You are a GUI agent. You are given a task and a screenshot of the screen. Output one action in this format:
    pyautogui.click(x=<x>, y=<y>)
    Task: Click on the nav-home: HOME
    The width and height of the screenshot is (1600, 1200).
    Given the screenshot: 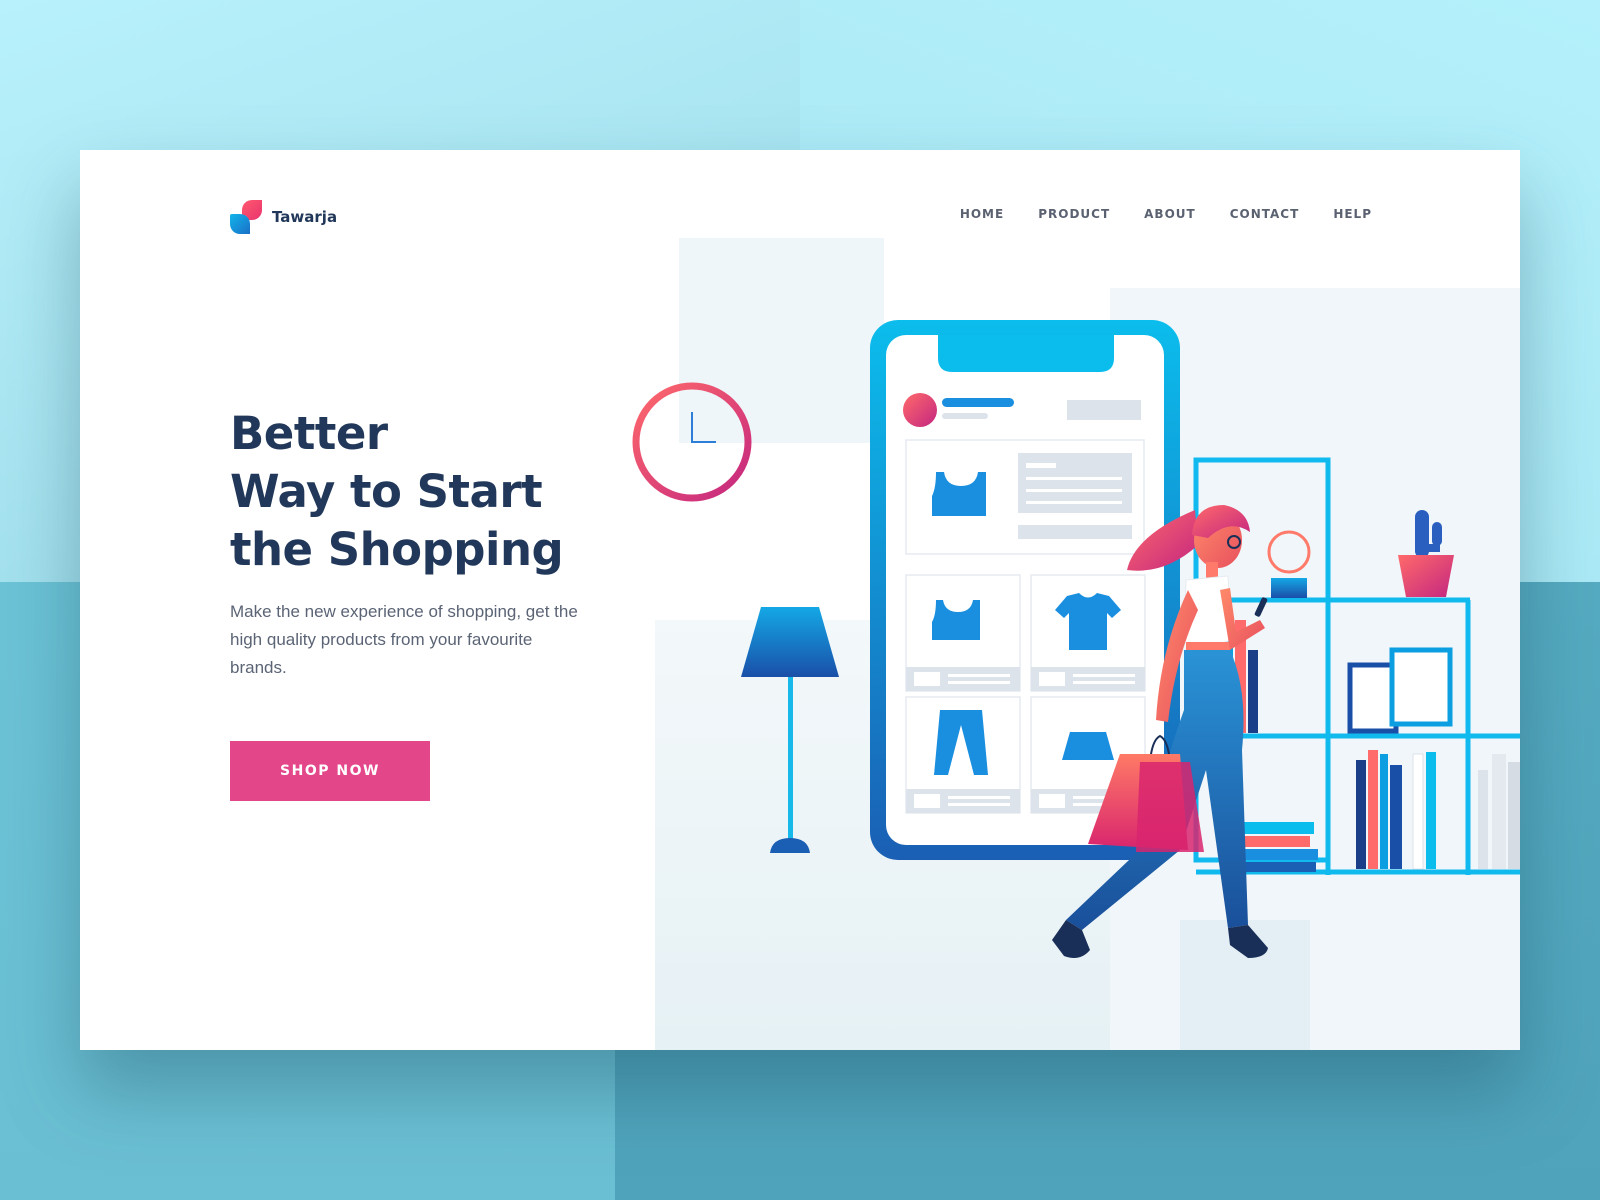 What is the action you would take?
    pyautogui.click(x=982, y=214)
    